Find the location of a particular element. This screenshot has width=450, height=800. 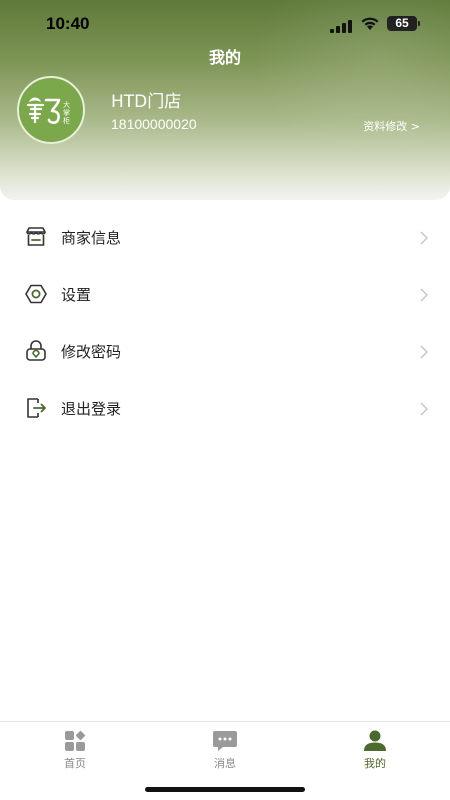

menu-item-logout: 退出登录 is located at coordinates (225, 407).